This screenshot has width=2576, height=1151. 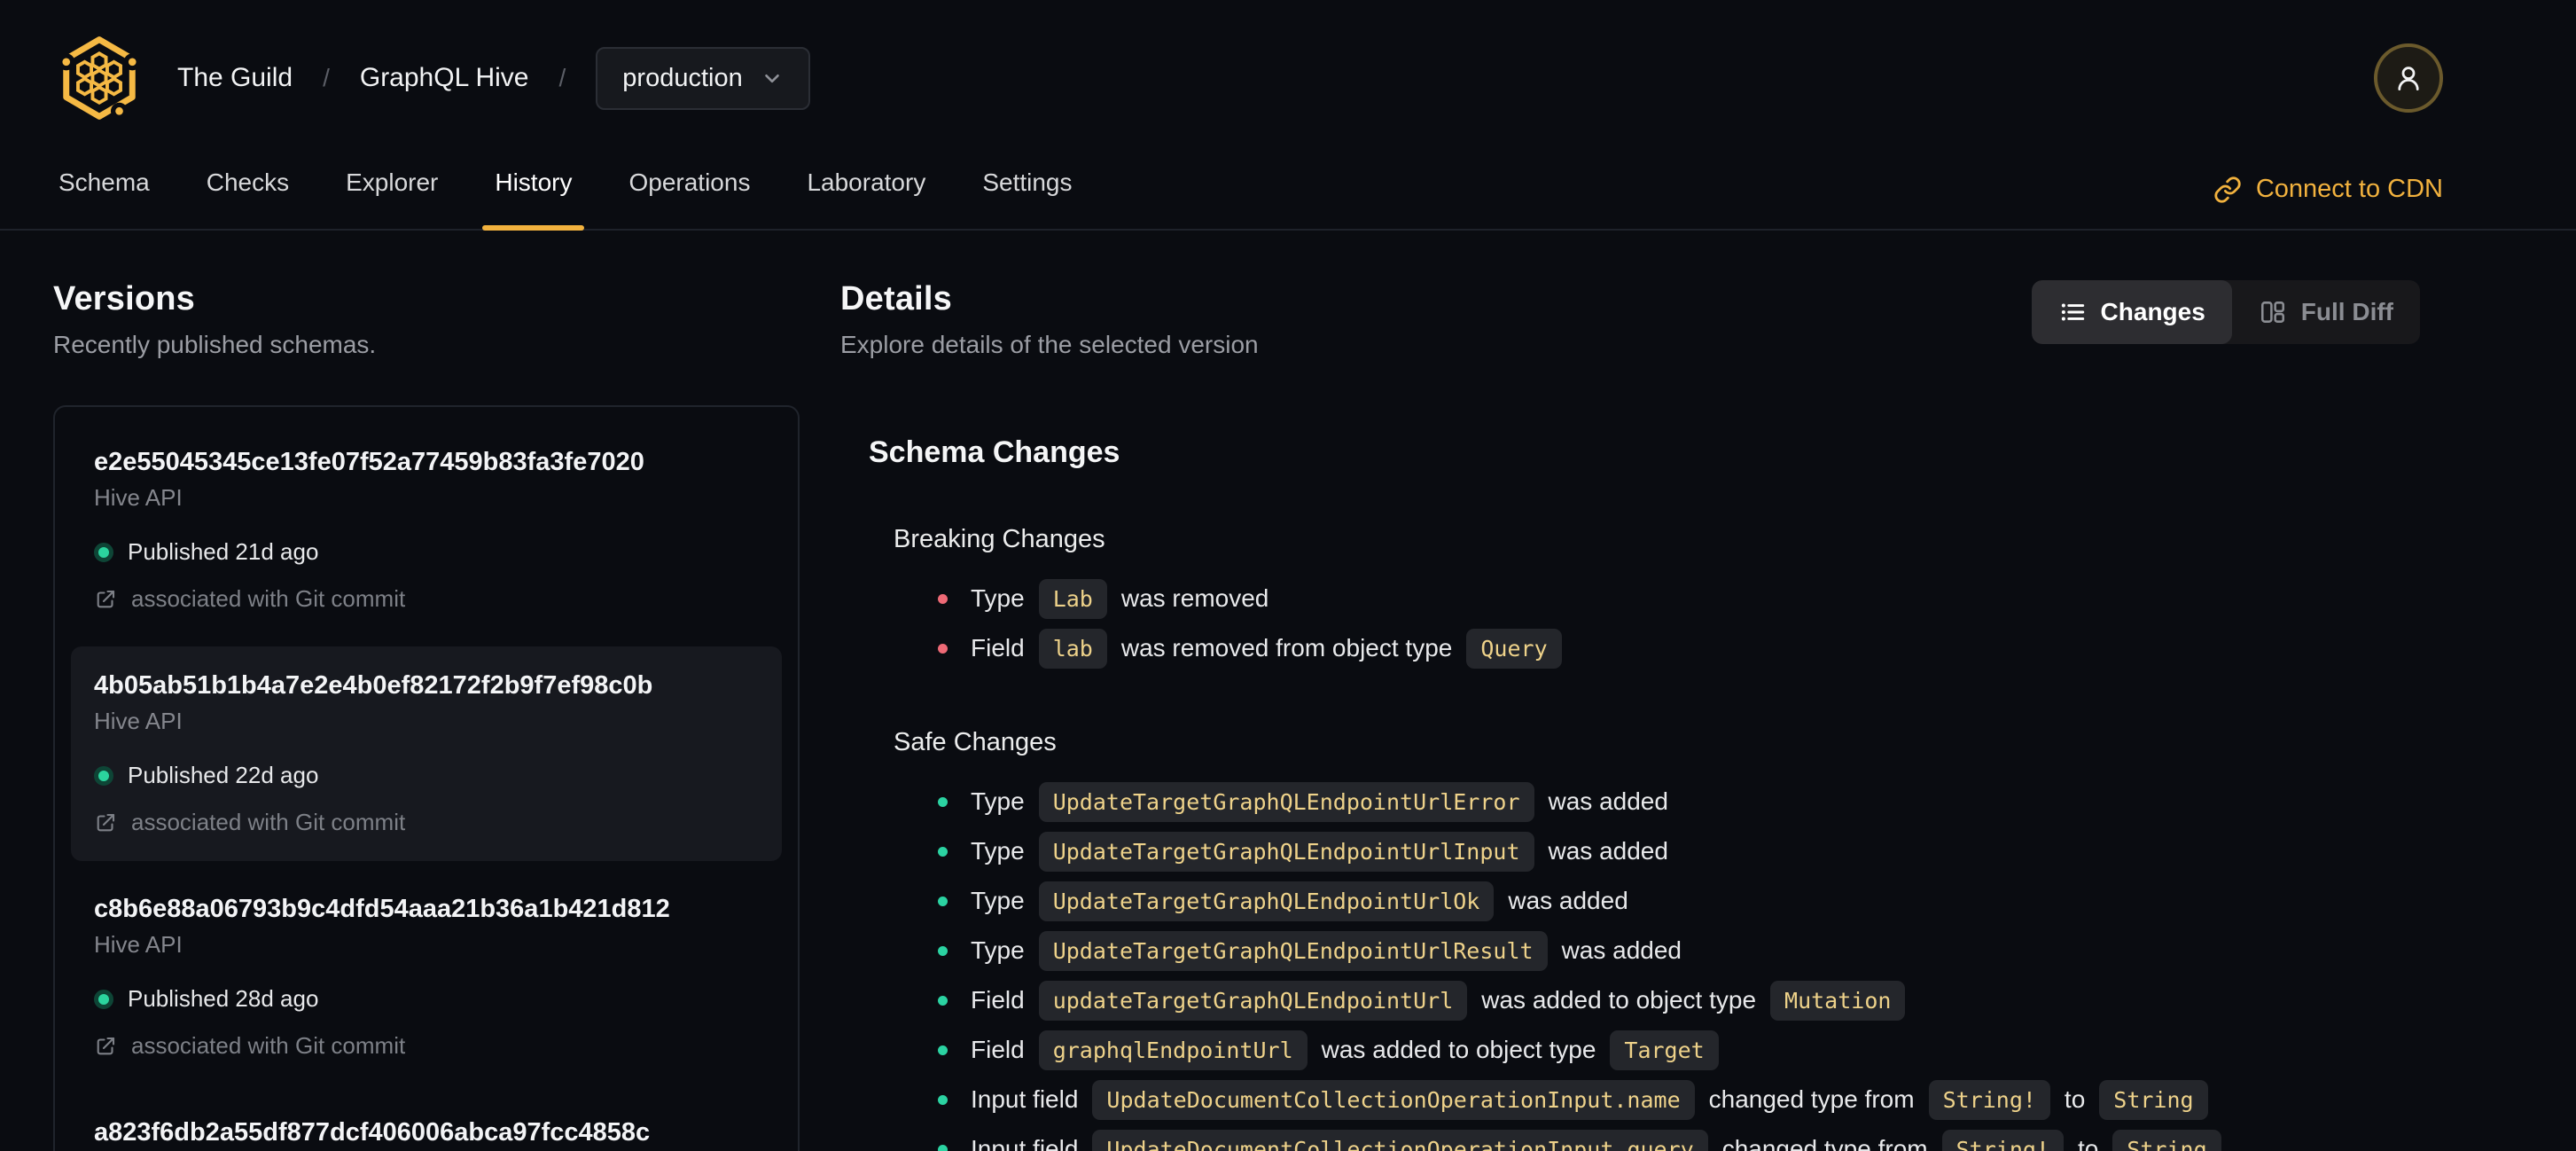 I want to click on change-text: was removed, so click(x=1194, y=598).